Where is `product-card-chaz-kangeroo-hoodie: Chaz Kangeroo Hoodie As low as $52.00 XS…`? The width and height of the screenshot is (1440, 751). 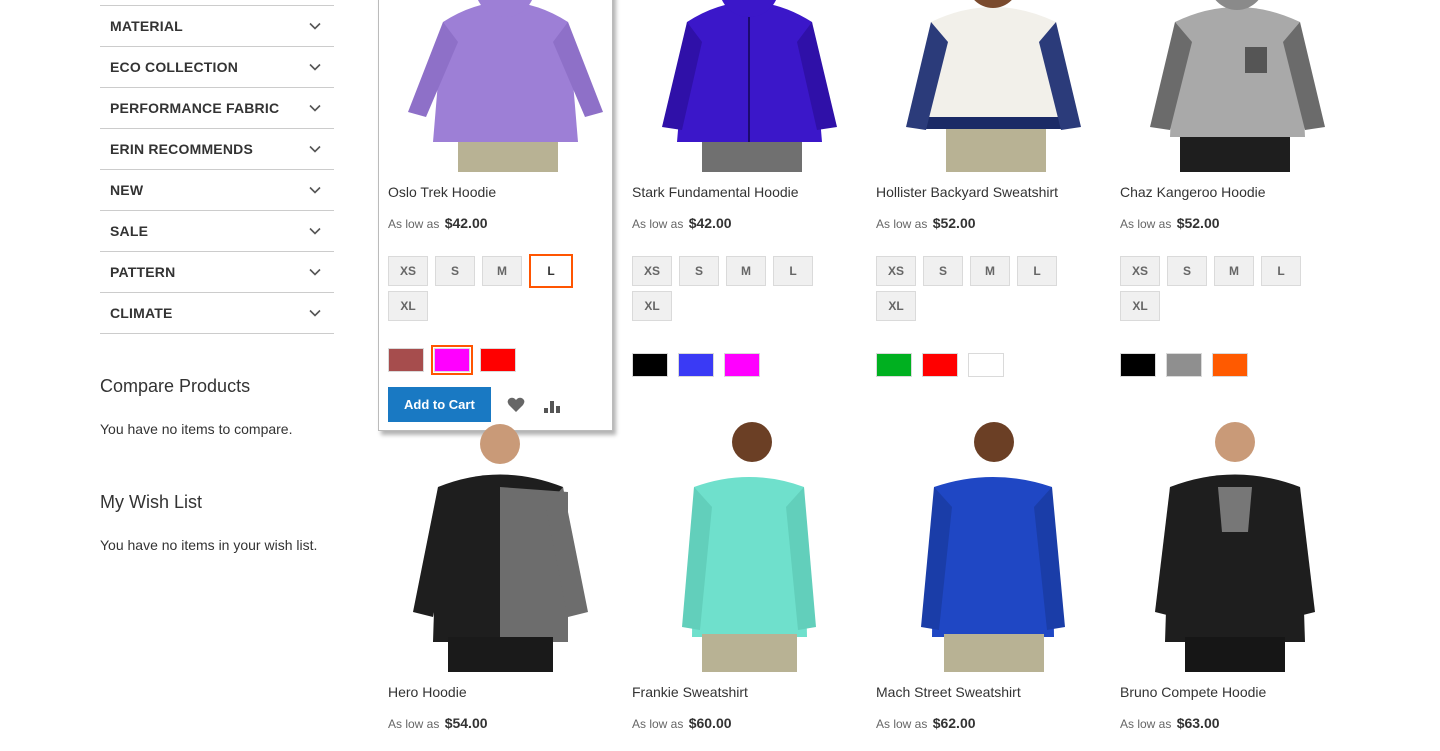
product-card-chaz-kangeroo-hoodie: Chaz Kangeroo Hoodie As low as $52.00 XS… is located at coordinates (1237, 188).